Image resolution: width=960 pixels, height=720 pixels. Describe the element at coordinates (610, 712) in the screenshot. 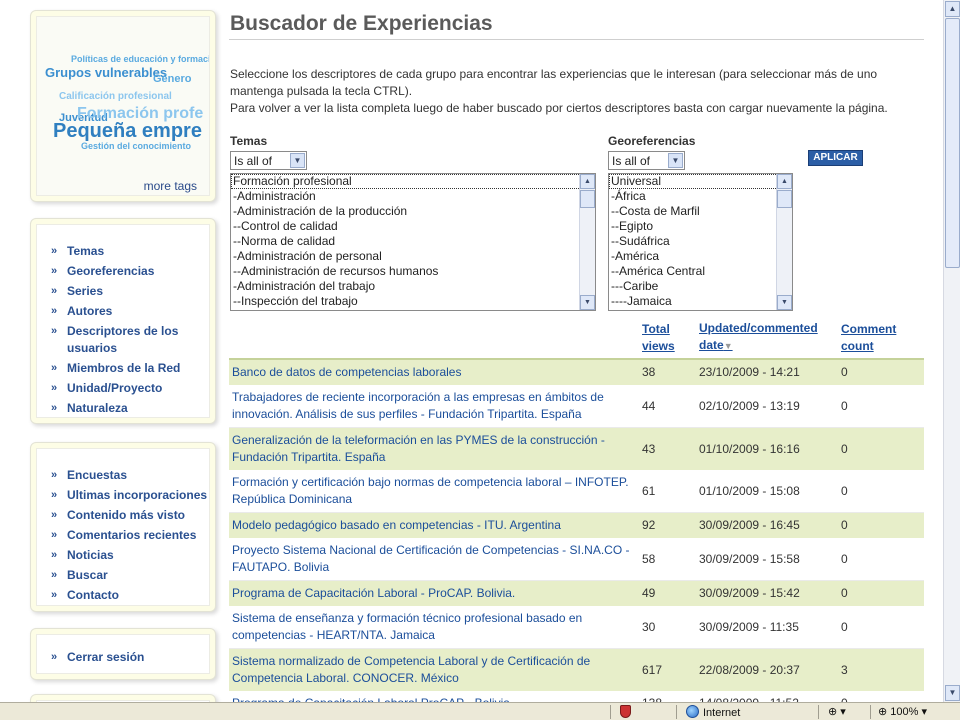

I see `status-divider` at that location.